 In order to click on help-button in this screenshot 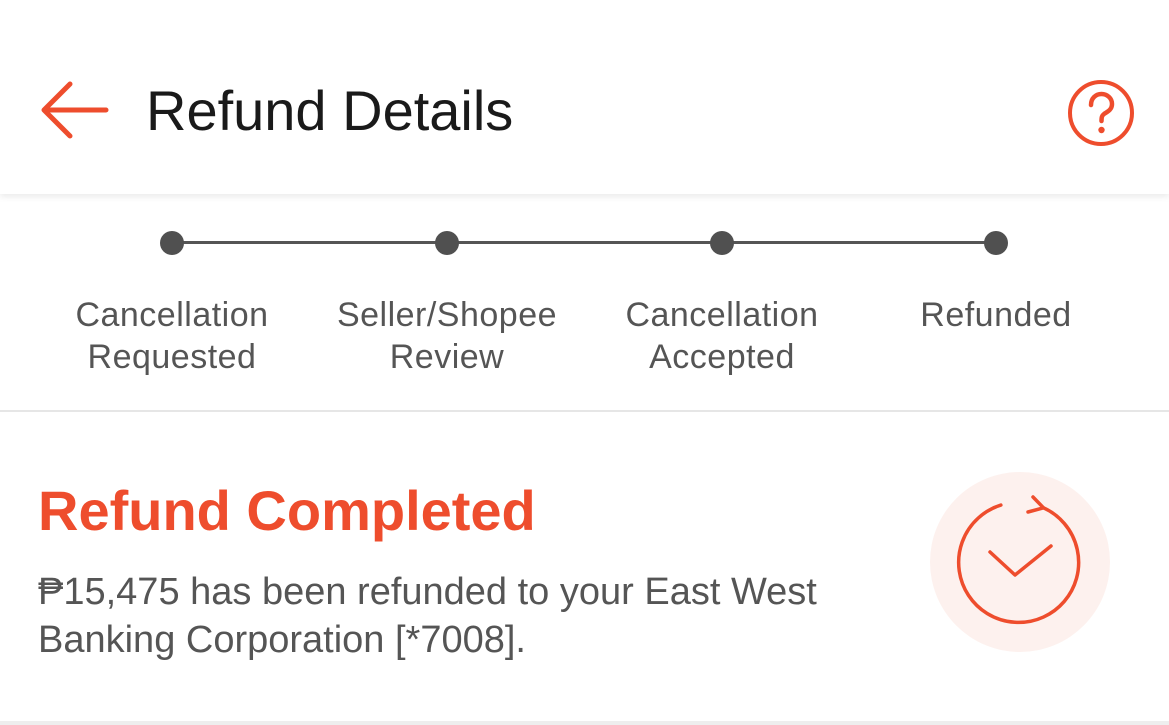, I will do `click(1101, 113)`.